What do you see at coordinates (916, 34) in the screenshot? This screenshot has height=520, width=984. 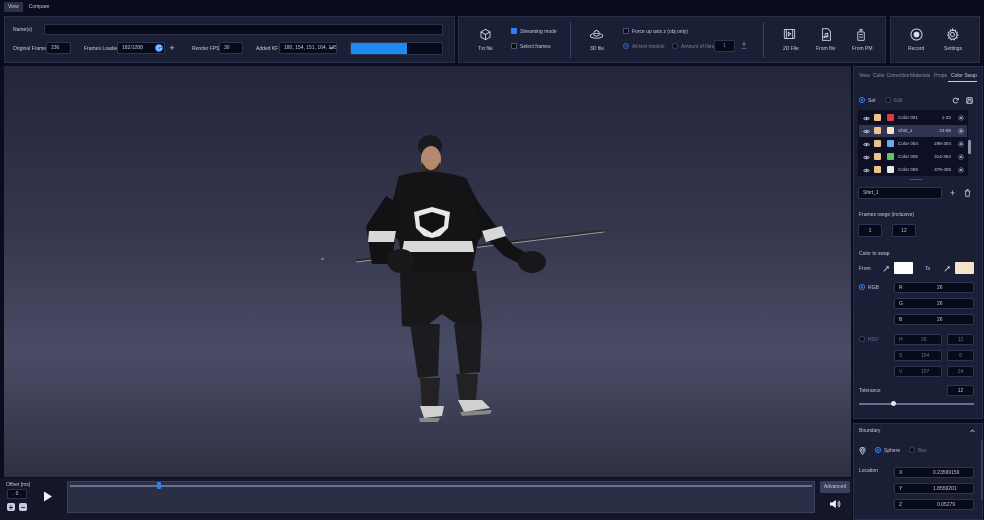 I see `record-icon` at bounding box center [916, 34].